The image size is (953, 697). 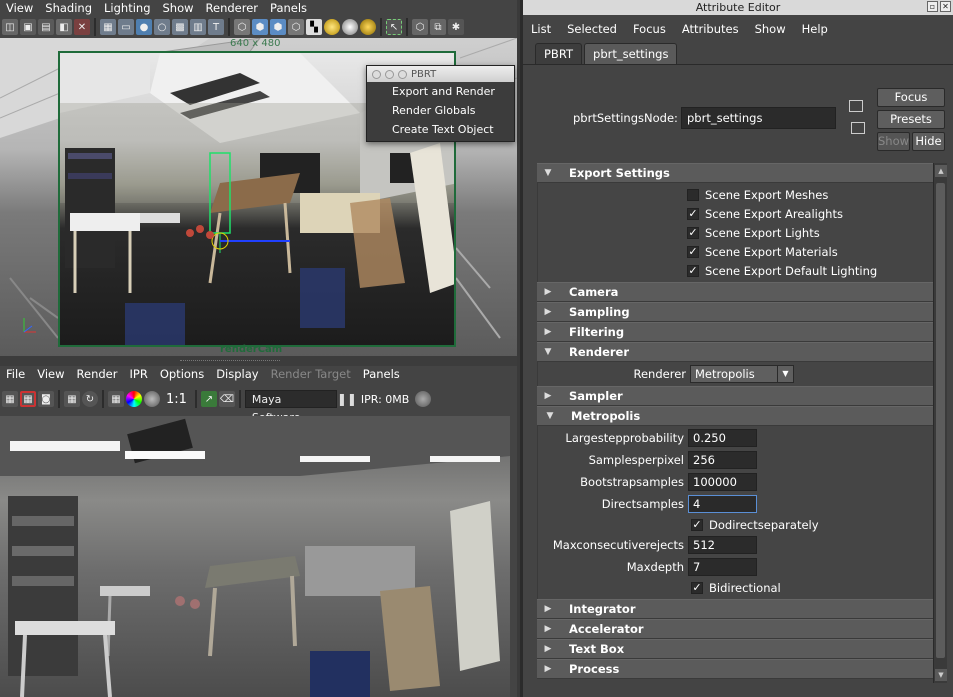 I want to click on scene-export-arealights-checkbox: ✓, so click(x=693, y=213).